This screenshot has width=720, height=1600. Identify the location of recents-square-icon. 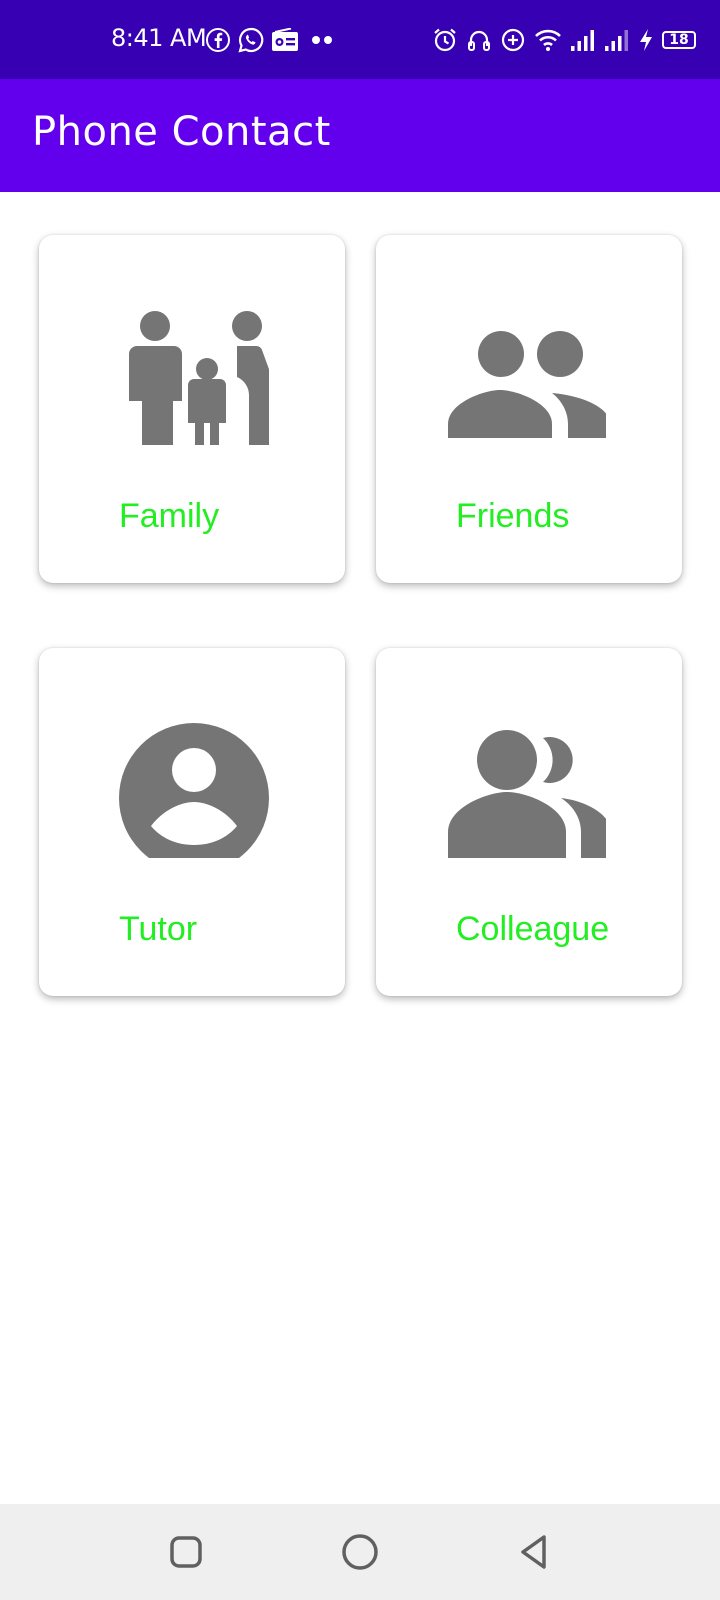
(186, 1552).